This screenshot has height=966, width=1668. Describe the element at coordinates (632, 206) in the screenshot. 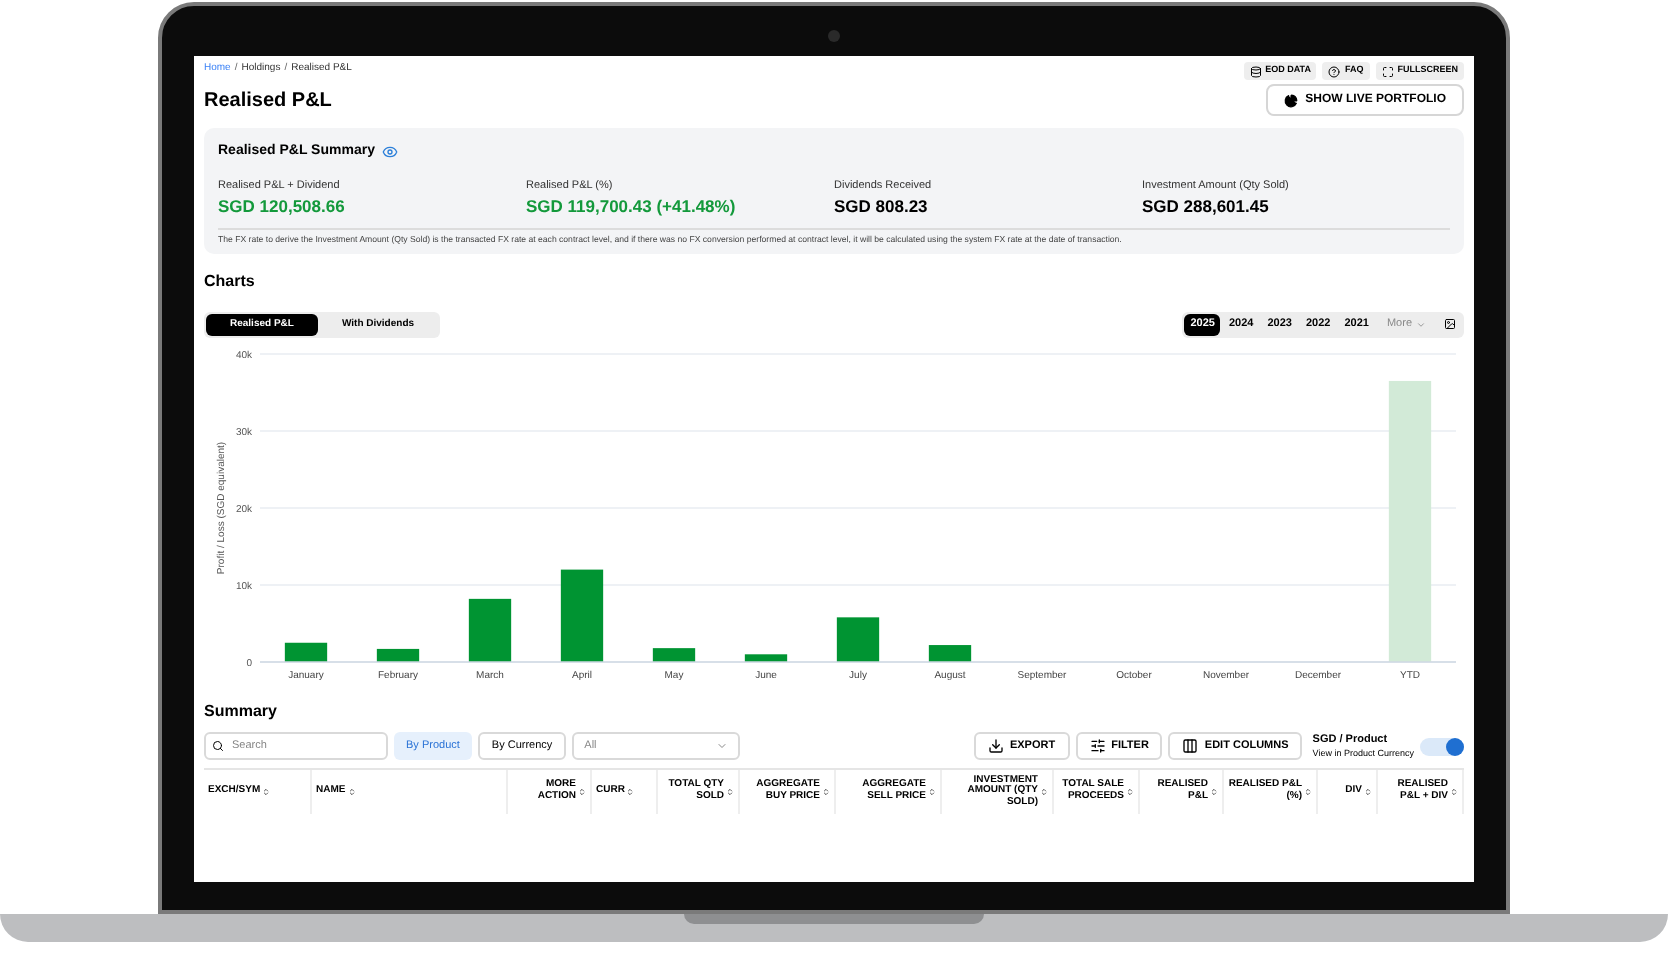

I see `metric-value: SGD 119,700.43 (+41.48%)` at that location.